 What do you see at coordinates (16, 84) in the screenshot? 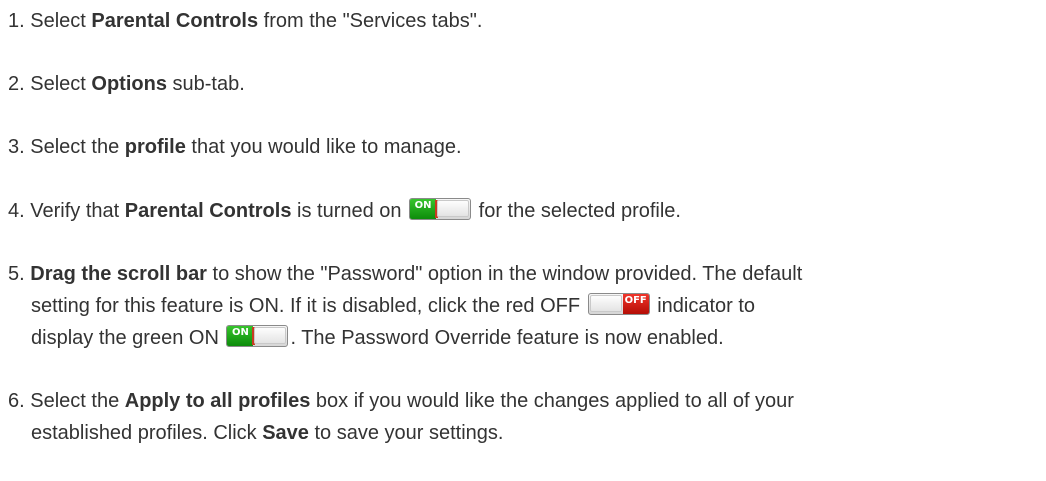
I see `step-2-number: 2.` at bounding box center [16, 84].